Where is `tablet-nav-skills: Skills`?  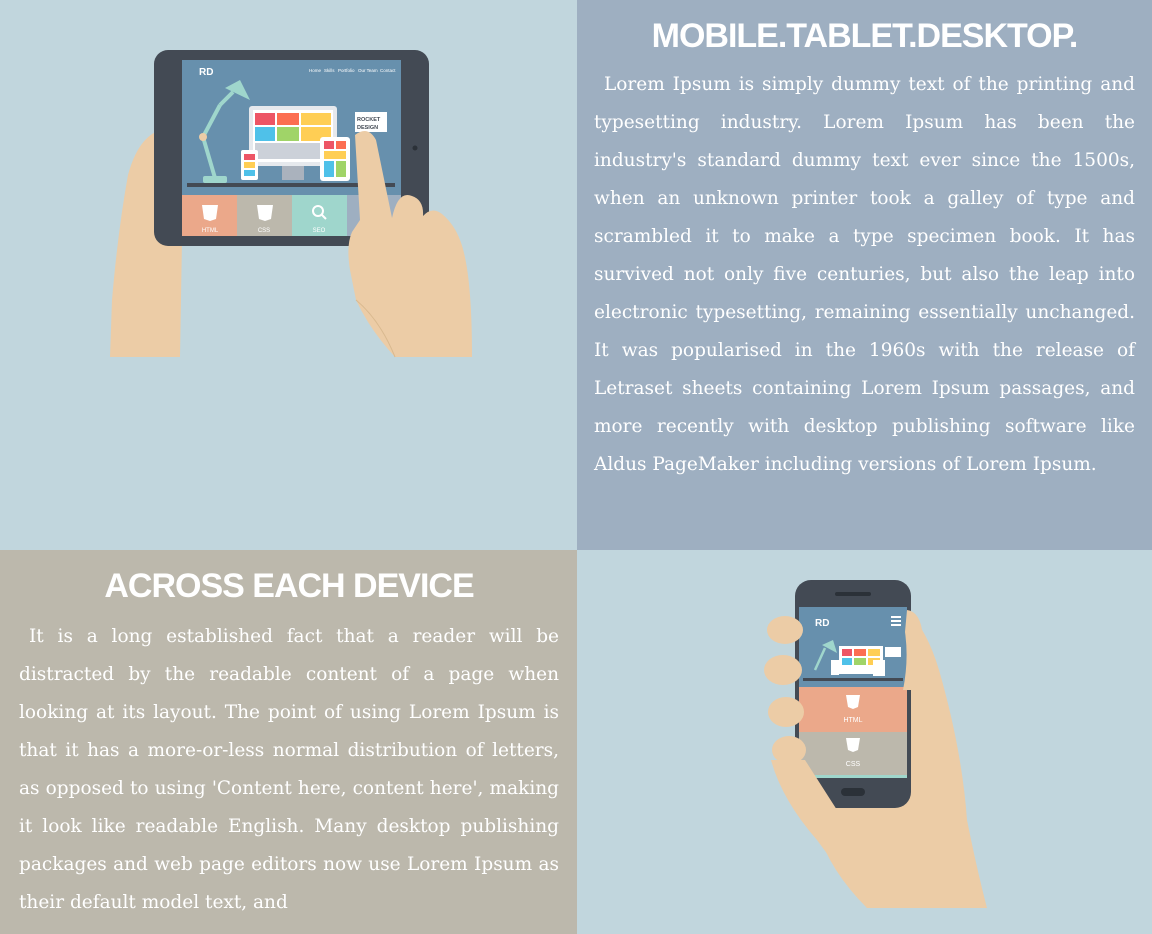
tablet-nav-skills: Skills is located at coordinates (329, 70).